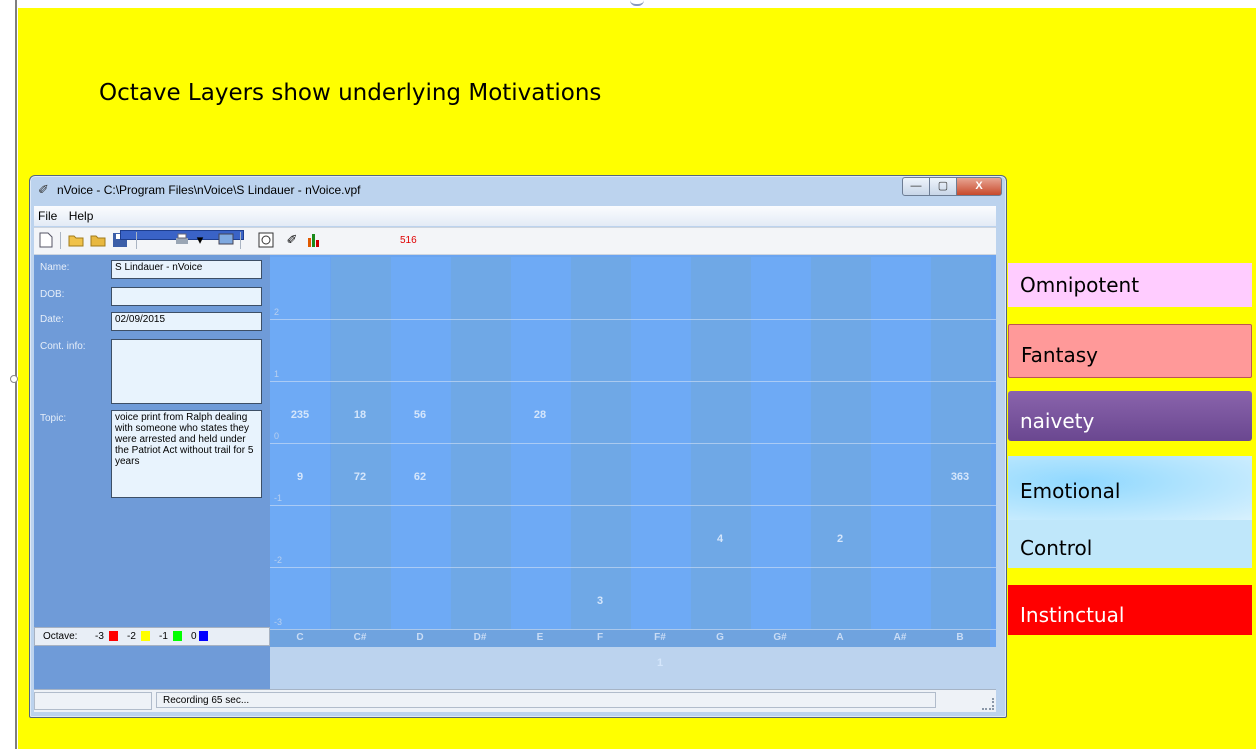 This screenshot has width=1256, height=749. What do you see at coordinates (278, 622) in the screenshot?
I see `octave-label: -3` at bounding box center [278, 622].